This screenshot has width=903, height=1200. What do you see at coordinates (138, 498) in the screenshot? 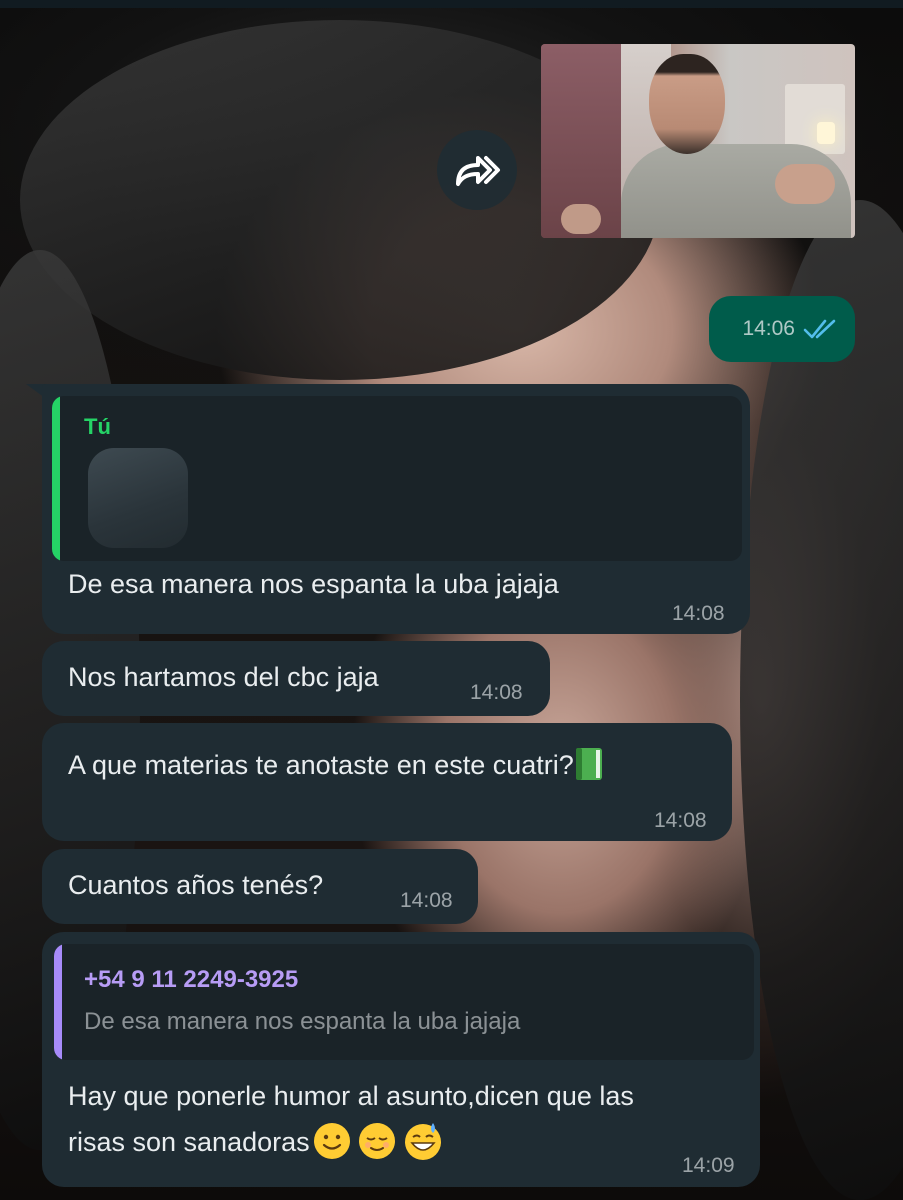
I see `quoted-image-thumbnail` at bounding box center [138, 498].